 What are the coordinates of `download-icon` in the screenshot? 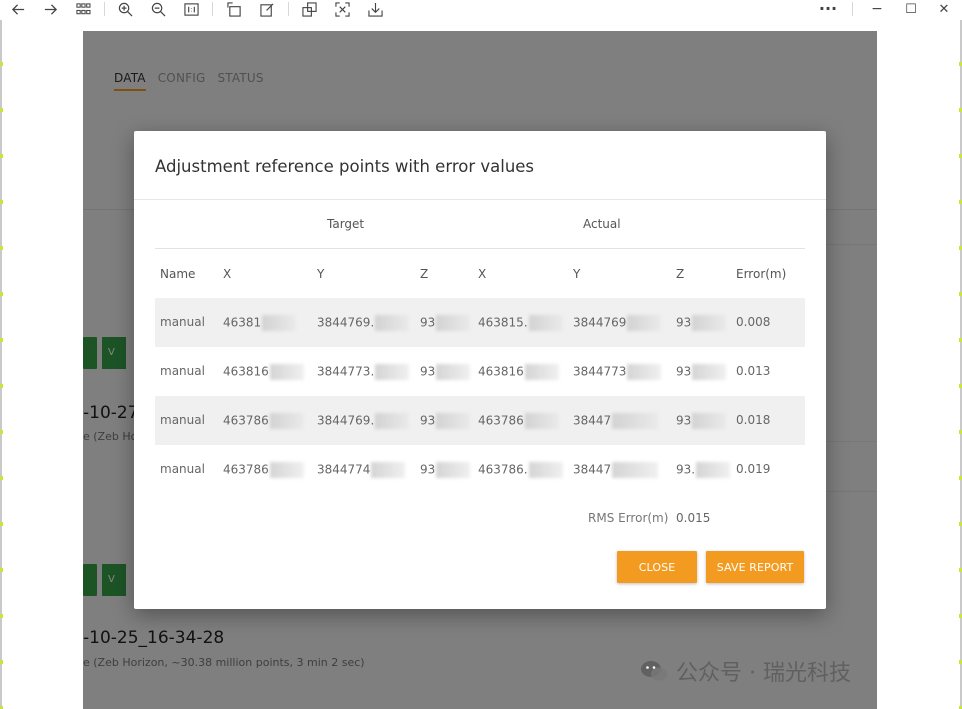 It's located at (375, 9).